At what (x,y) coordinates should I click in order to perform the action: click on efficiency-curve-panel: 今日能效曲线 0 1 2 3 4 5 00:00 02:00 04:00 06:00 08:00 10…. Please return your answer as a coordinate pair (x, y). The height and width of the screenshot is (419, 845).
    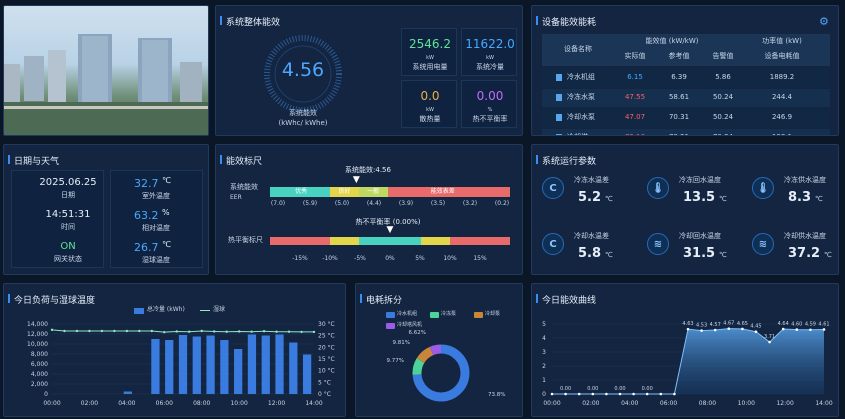
    Looking at the image, I should click on (685, 350).